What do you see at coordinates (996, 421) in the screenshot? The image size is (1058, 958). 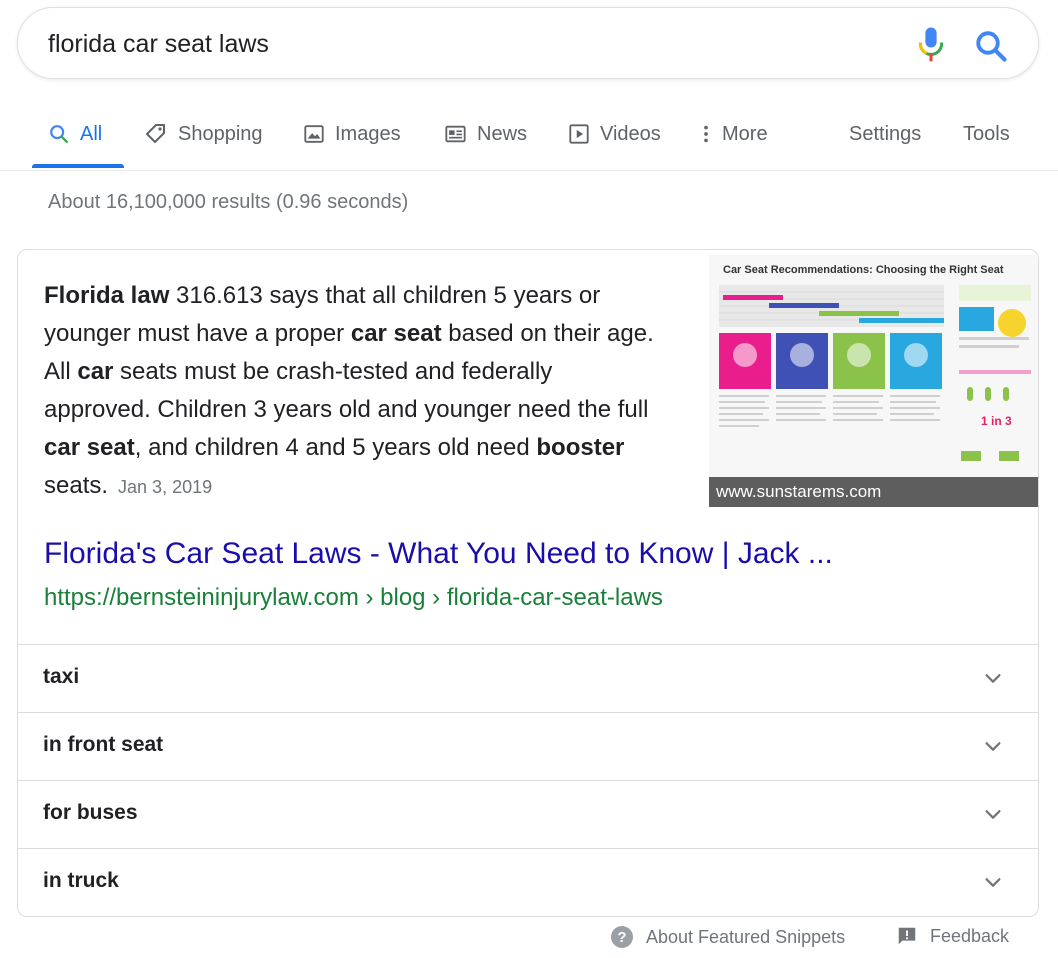 I see `svg-text: 1 in 3` at bounding box center [996, 421].